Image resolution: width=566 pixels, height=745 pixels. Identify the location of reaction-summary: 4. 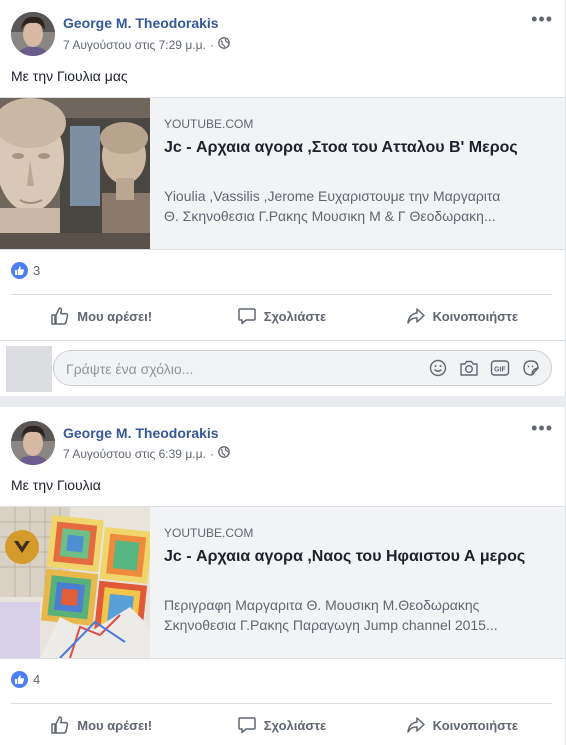
(25, 679).